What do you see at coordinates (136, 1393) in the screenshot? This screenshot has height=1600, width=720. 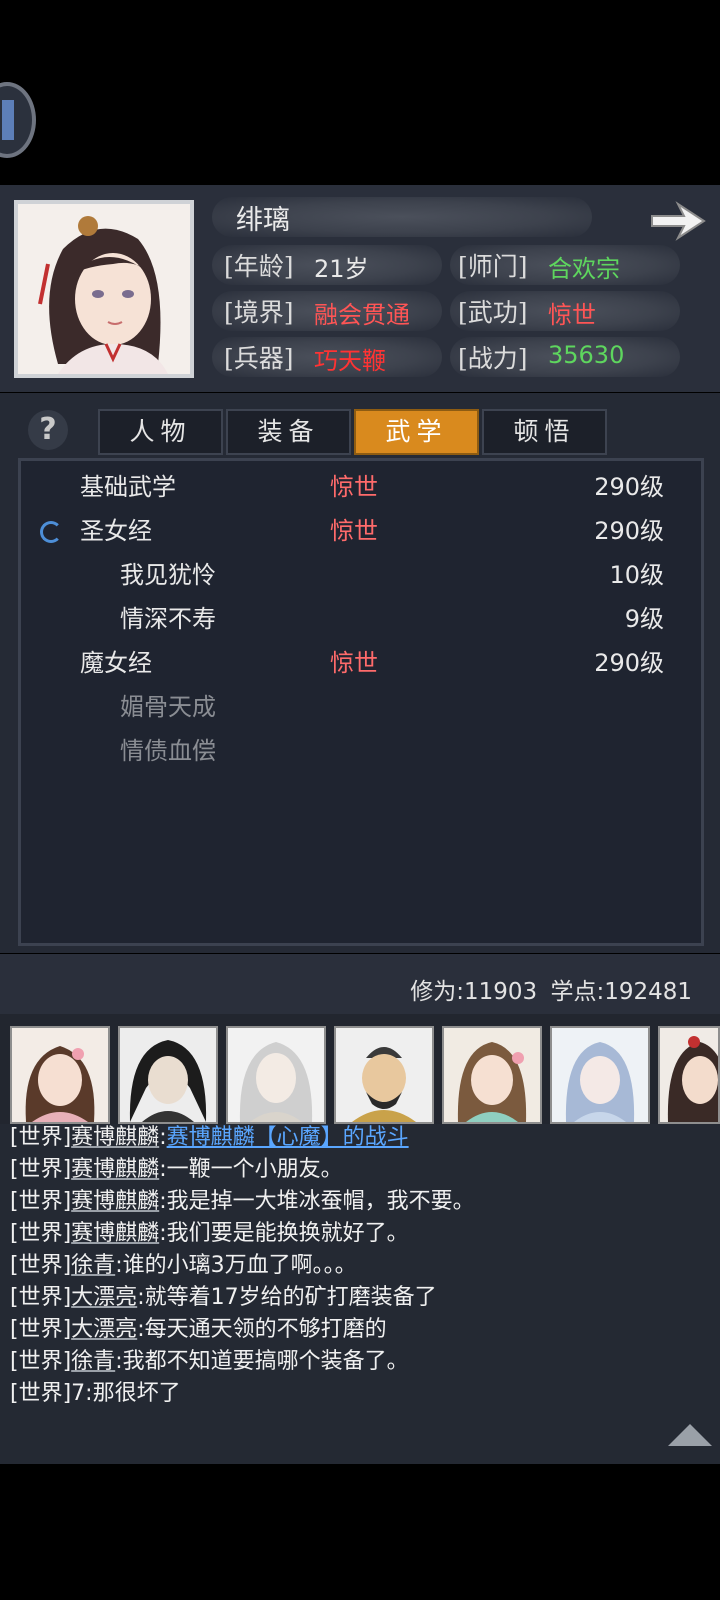 I see `chat-text: 那很坏了` at bounding box center [136, 1393].